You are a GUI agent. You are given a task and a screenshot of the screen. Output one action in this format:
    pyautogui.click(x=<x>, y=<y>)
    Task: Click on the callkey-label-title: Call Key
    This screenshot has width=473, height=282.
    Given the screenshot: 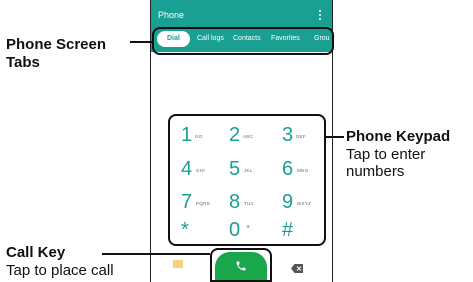 What is the action you would take?
    pyautogui.click(x=36, y=252)
    